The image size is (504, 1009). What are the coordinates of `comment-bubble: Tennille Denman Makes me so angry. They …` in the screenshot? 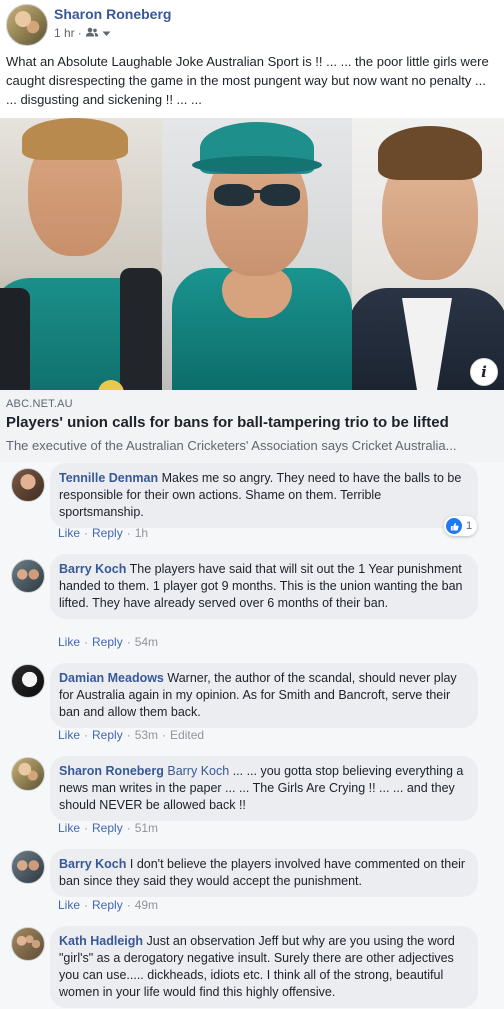 It's located at (264, 495).